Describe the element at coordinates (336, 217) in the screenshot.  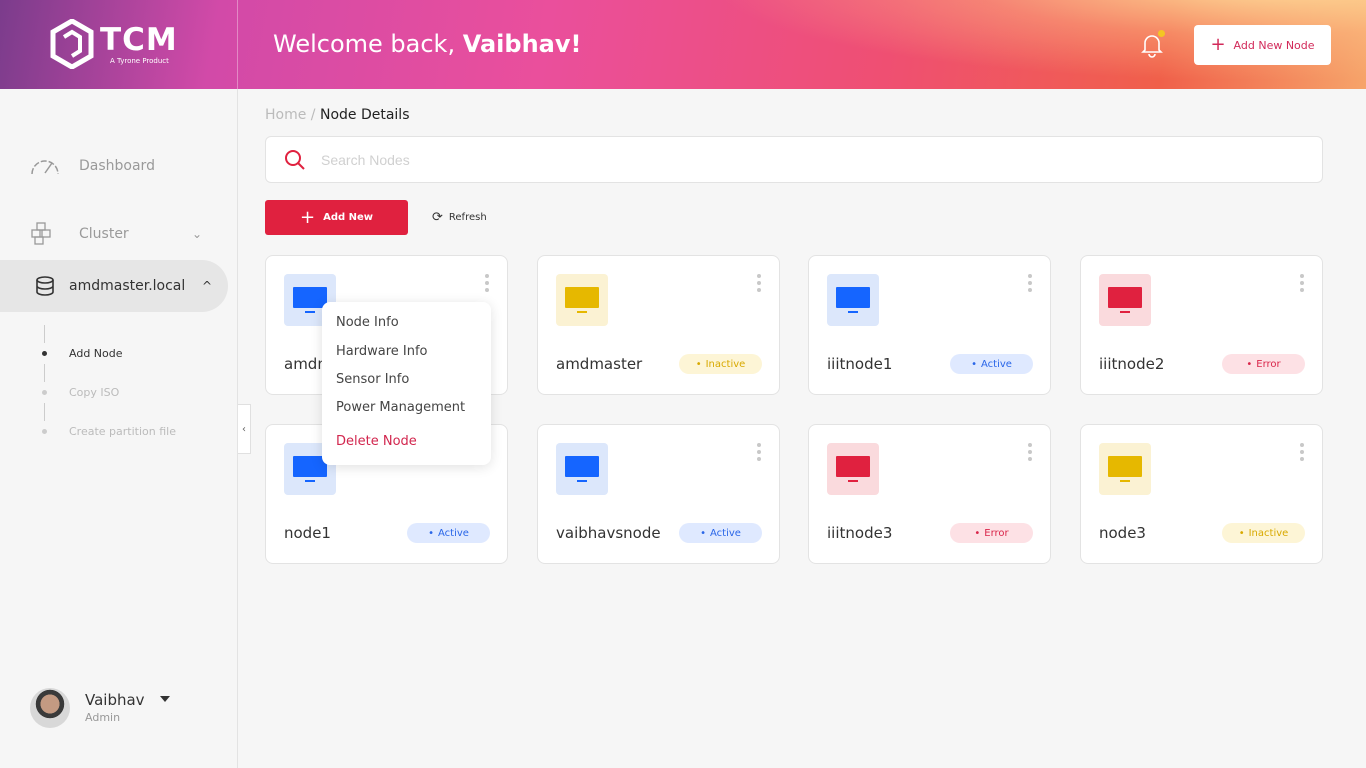
I see `add-new-button: + Add New` at that location.